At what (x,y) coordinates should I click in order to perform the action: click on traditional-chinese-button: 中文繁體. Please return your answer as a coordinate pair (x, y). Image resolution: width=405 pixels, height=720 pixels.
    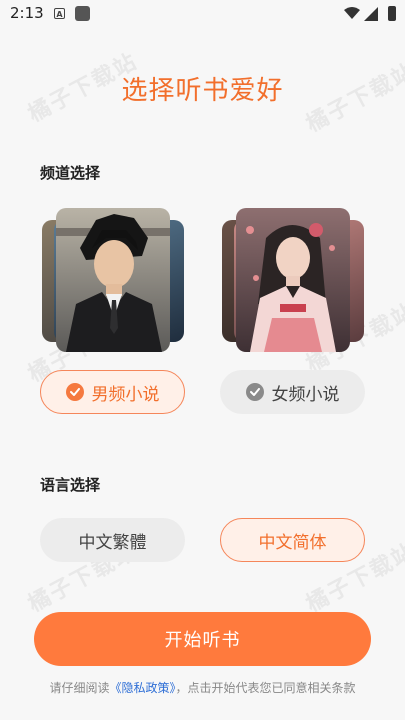
    Looking at the image, I should click on (112, 540).